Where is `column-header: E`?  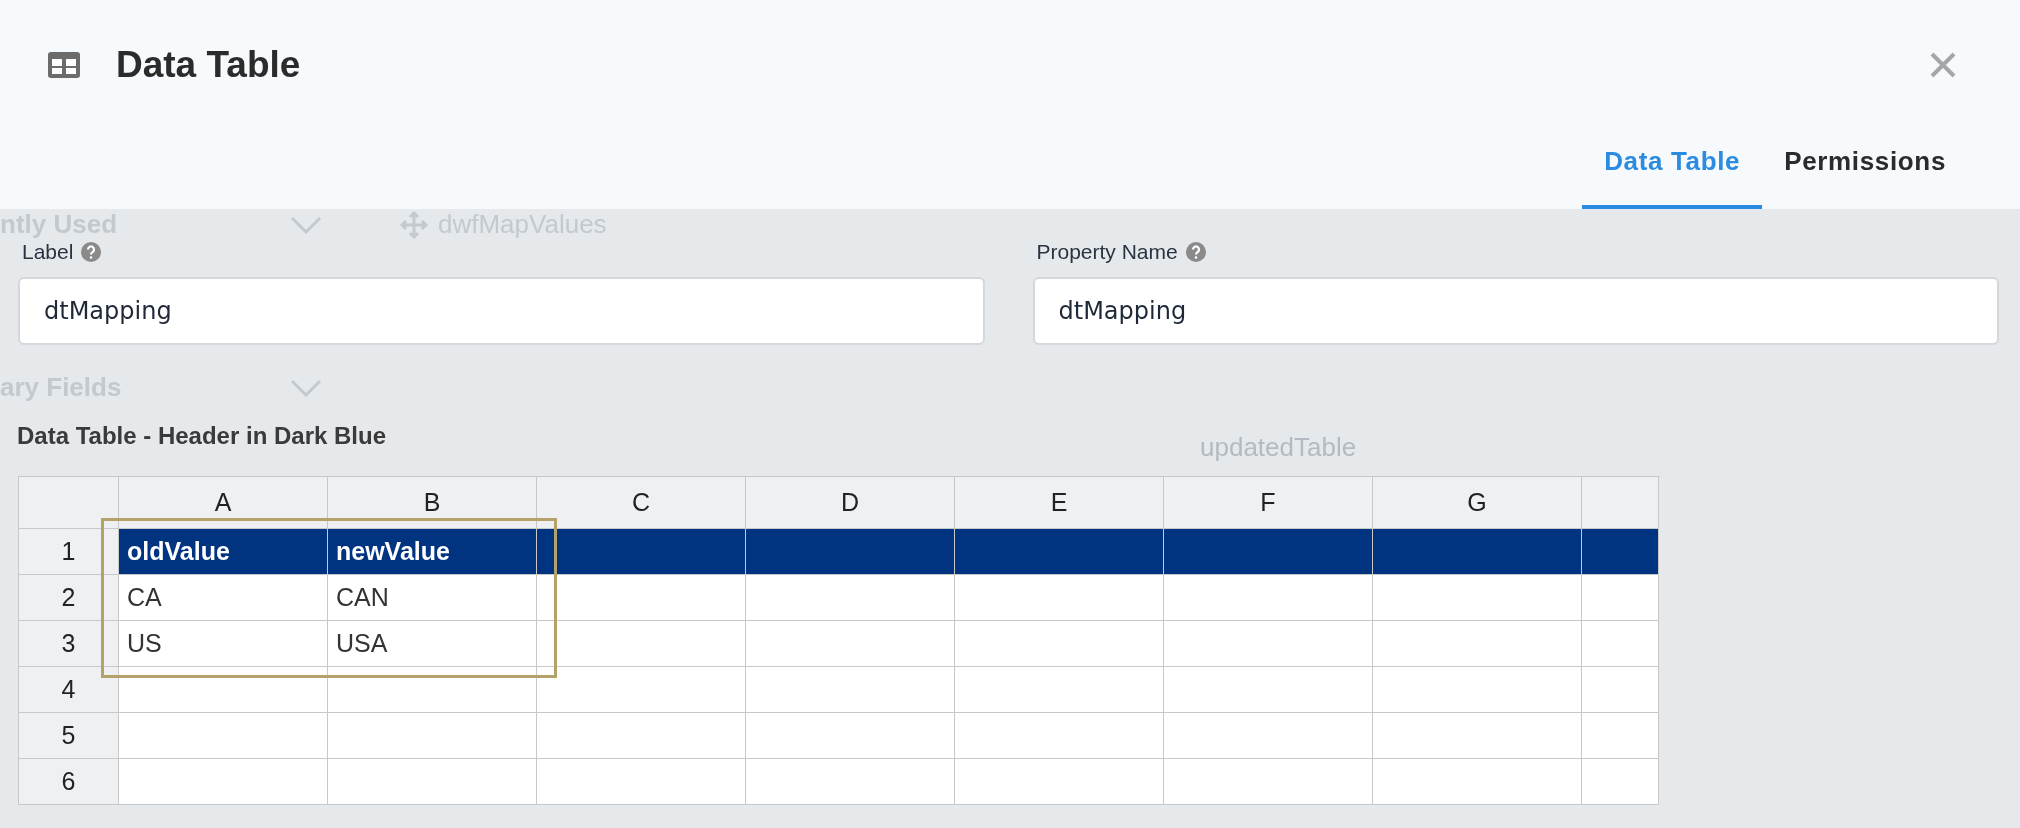
column-header: E is located at coordinates (1059, 503).